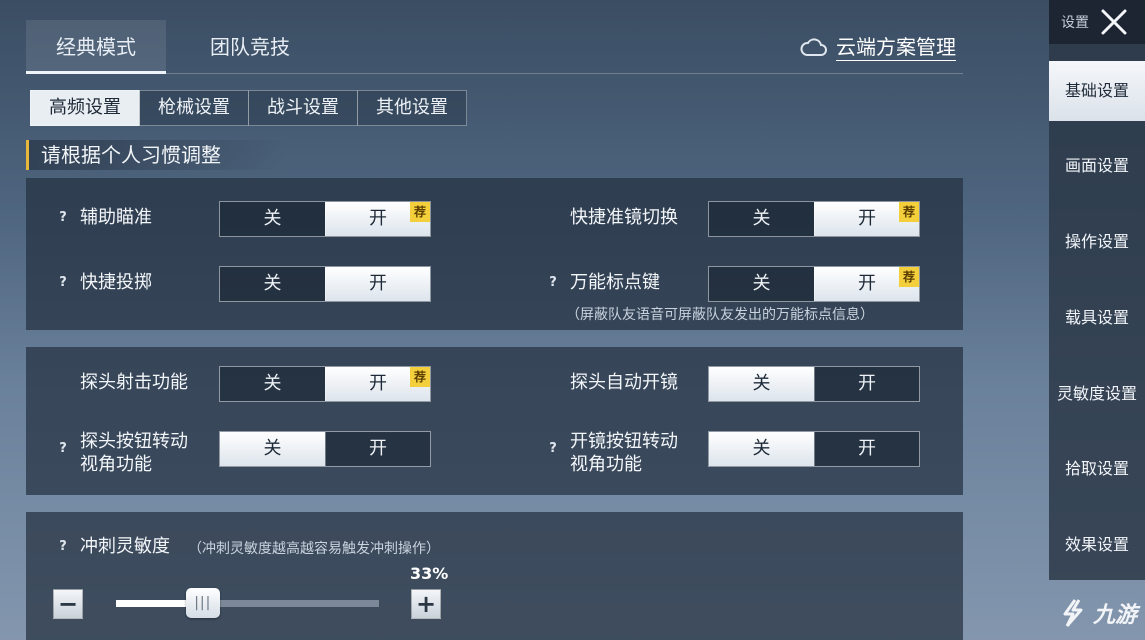 The height and width of the screenshot is (640, 1145). Describe the element at coordinates (272, 384) in the screenshot. I see `peek-fire-off: 关` at that location.